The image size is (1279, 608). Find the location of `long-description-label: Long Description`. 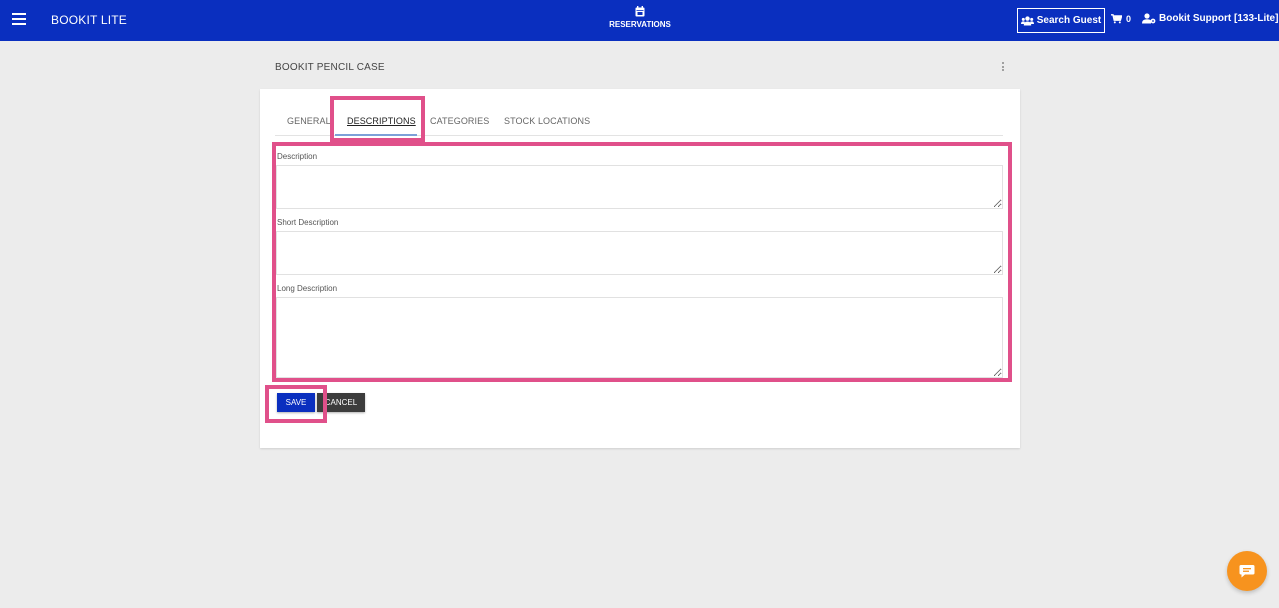

long-description-label: Long Description is located at coordinates (307, 288).